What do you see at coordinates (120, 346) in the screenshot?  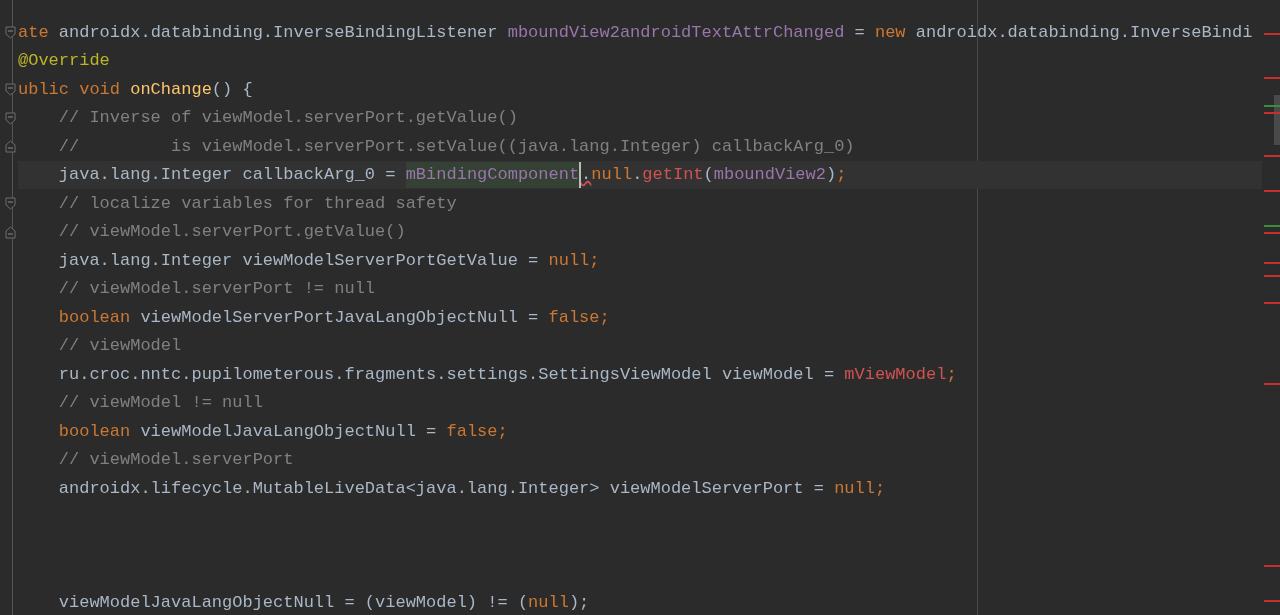 I see `code-line: // viewModel` at bounding box center [120, 346].